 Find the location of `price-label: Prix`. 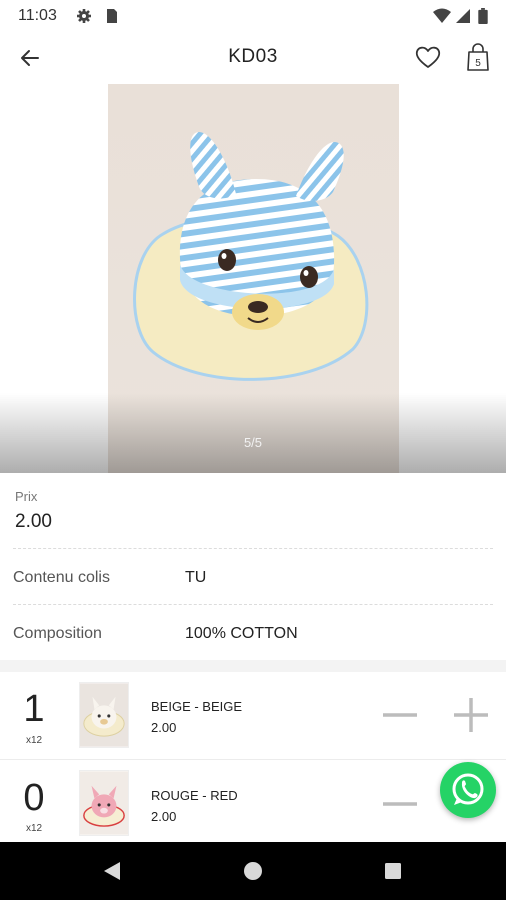

price-label: Prix is located at coordinates (26, 496).